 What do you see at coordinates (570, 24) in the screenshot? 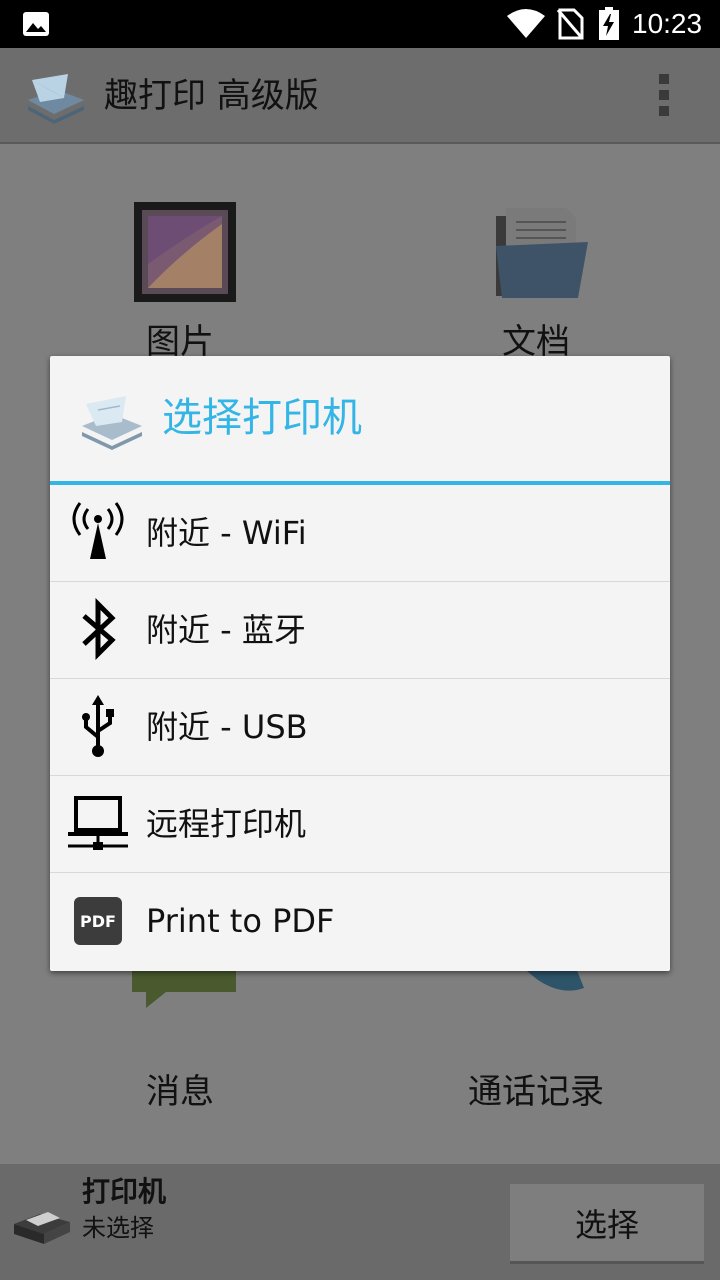
I see `no-sim-icon` at bounding box center [570, 24].